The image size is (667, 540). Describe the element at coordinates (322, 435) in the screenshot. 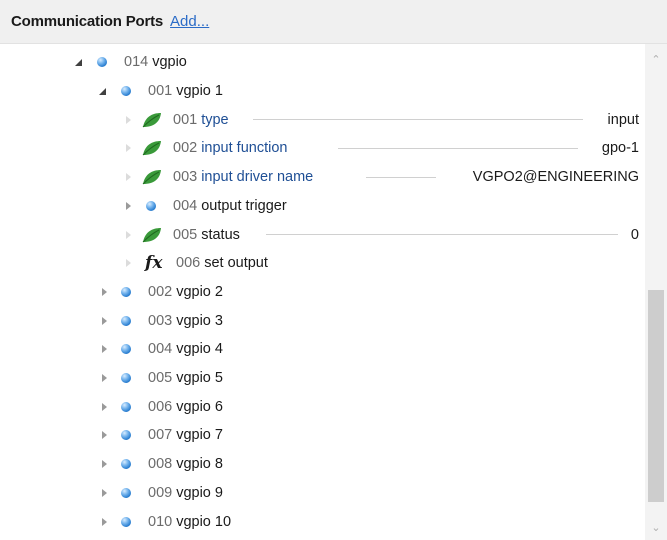

I see `tree-node-vgpio-7: 007 vgpio 7` at that location.